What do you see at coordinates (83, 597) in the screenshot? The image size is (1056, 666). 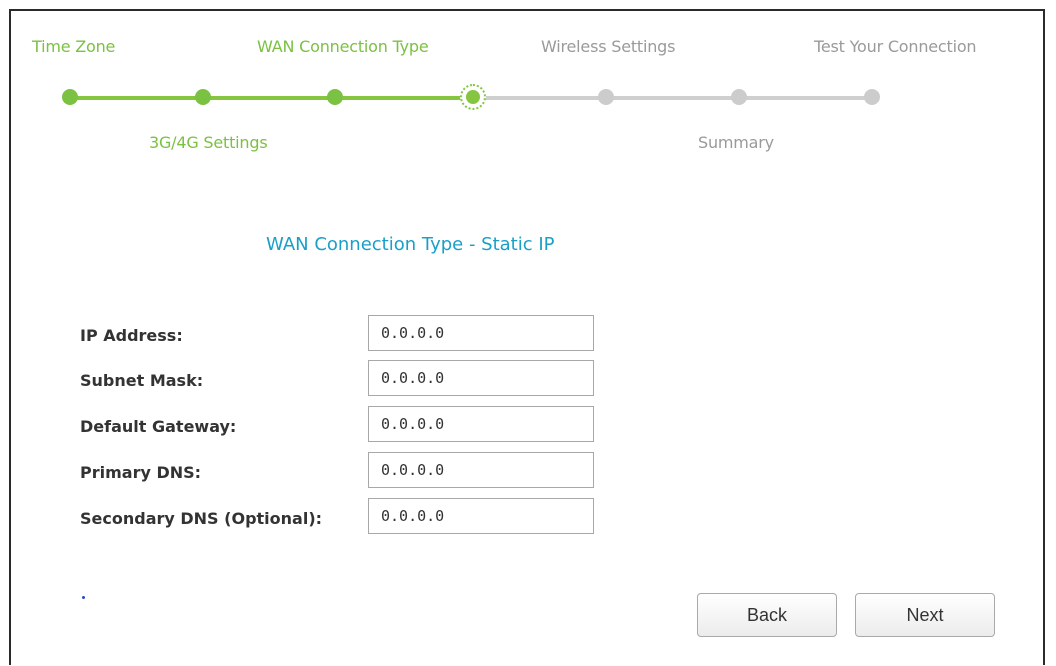 I see `decorative-dot` at bounding box center [83, 597].